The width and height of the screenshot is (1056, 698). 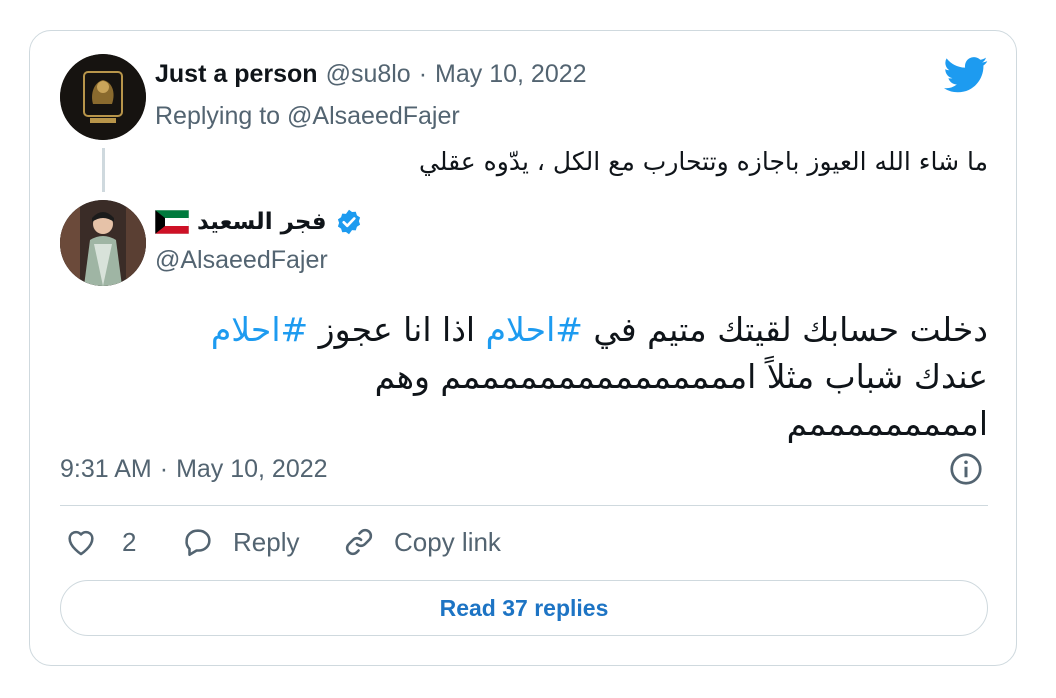 I want to click on main-tweet-line-2: عندك شباب مثلاً امممممممممممممممم وهم, so click(x=681, y=376).